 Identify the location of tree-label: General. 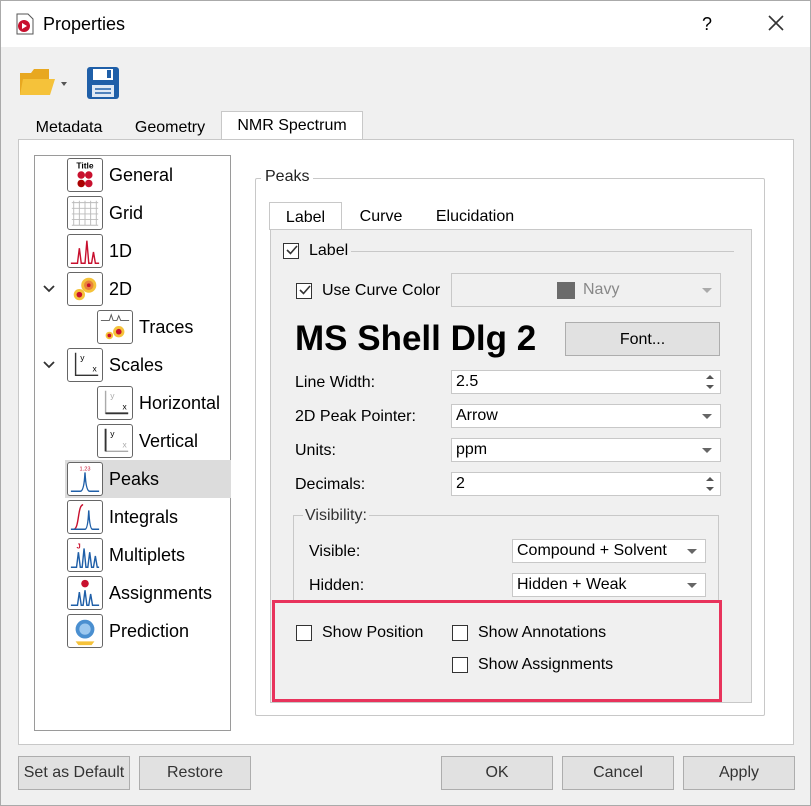
(141, 175).